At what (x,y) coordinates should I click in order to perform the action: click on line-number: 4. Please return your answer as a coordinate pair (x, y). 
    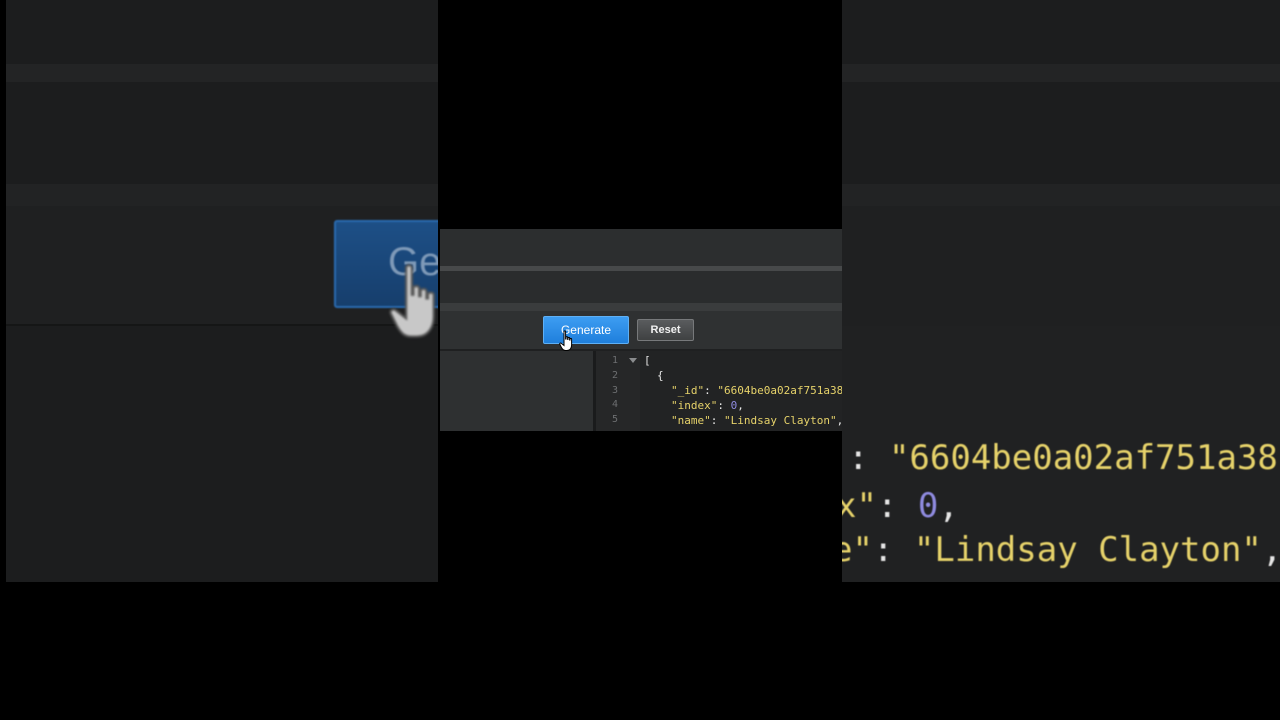
    Looking at the image, I should click on (614, 404).